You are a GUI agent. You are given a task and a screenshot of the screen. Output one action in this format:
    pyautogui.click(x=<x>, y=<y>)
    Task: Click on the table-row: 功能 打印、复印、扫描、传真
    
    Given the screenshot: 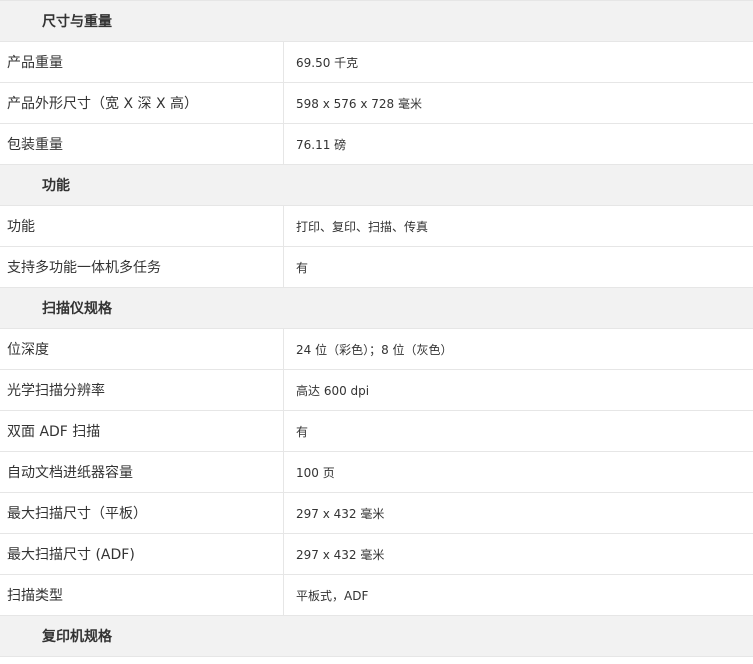 What is the action you would take?
    pyautogui.click(x=376, y=226)
    